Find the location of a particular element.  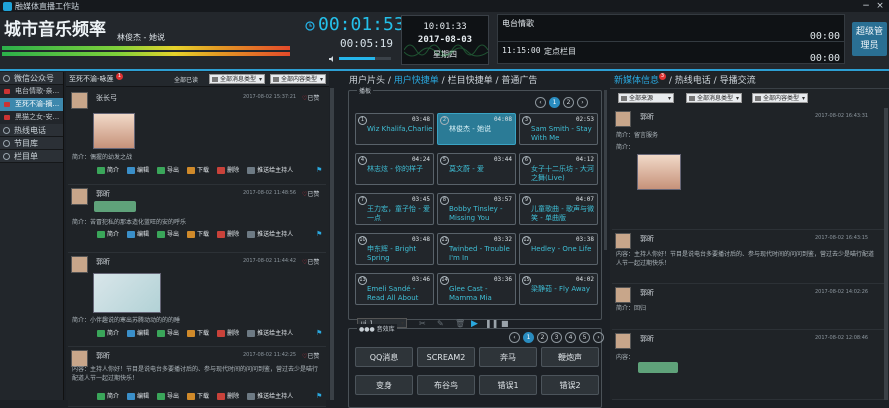

song-cell: 3 02:53 Sam Smith - Stay With Me is located at coordinates (558, 129).